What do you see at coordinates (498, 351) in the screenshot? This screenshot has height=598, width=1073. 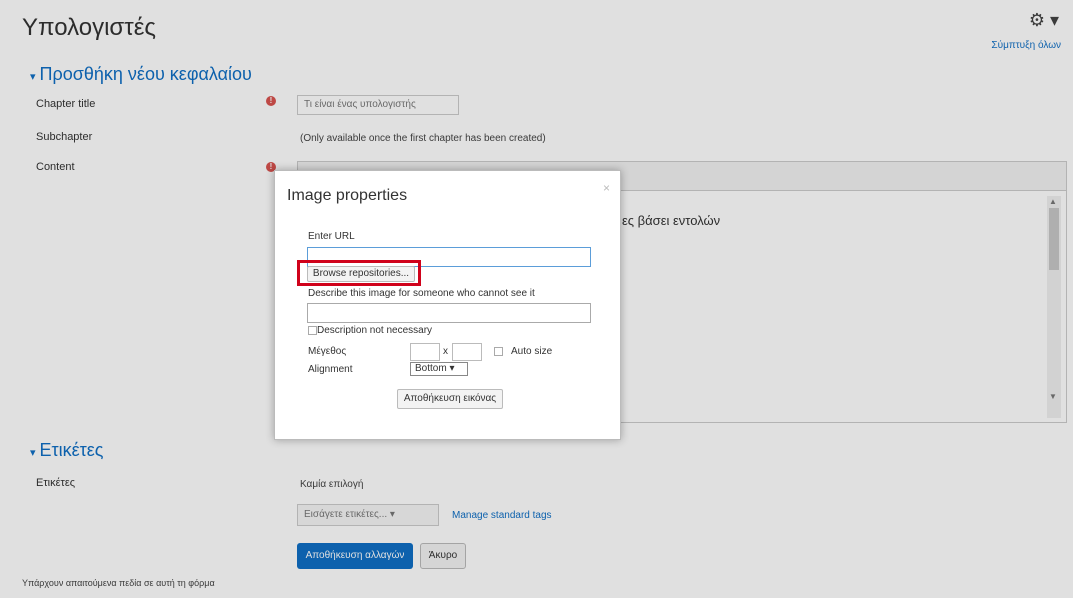 I see `auto-size-checkbox` at bounding box center [498, 351].